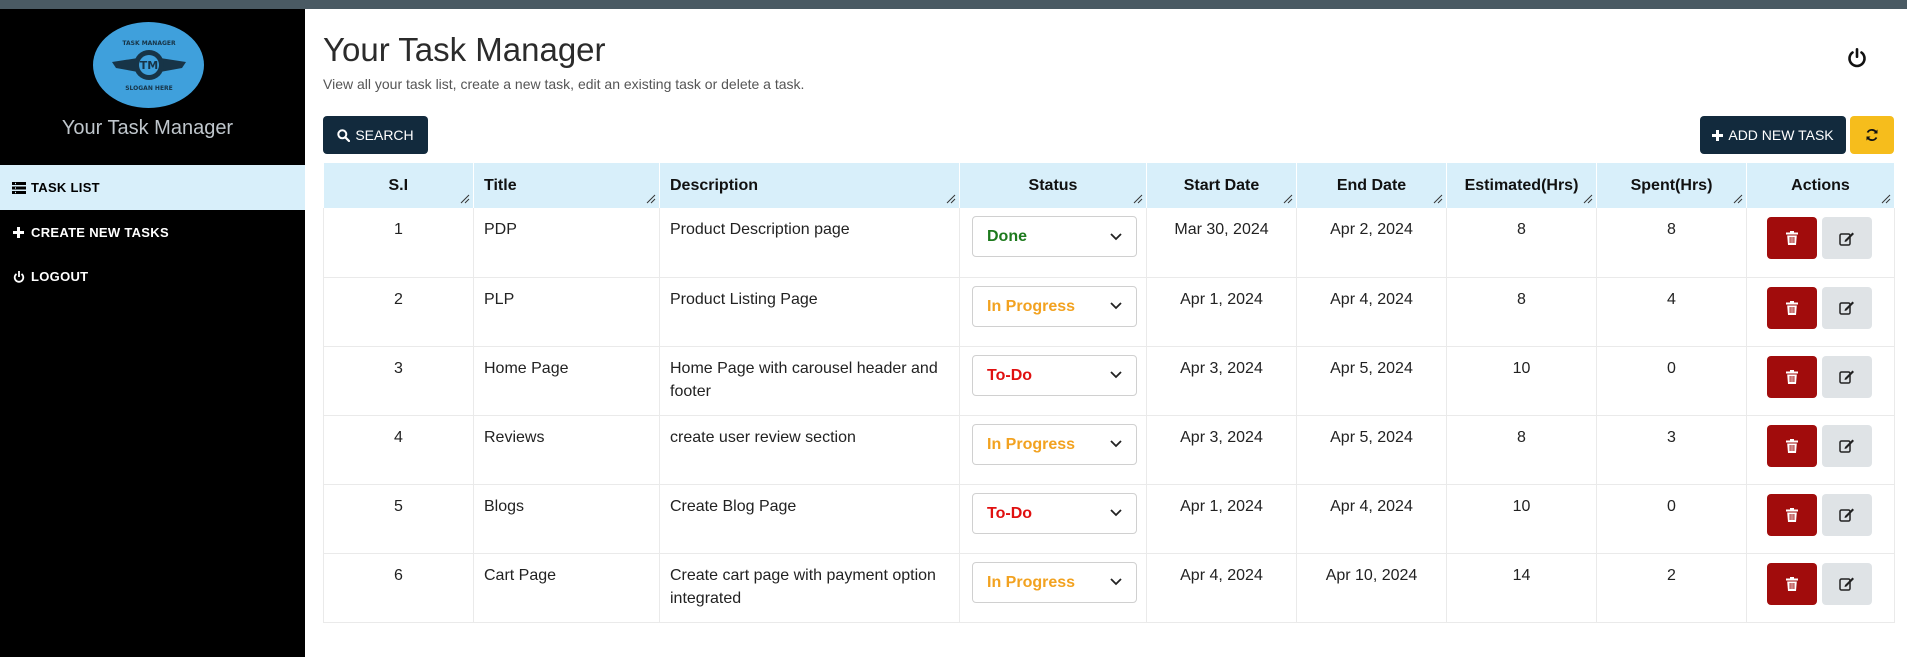  I want to click on cell-estimated: 14, so click(1521, 588).